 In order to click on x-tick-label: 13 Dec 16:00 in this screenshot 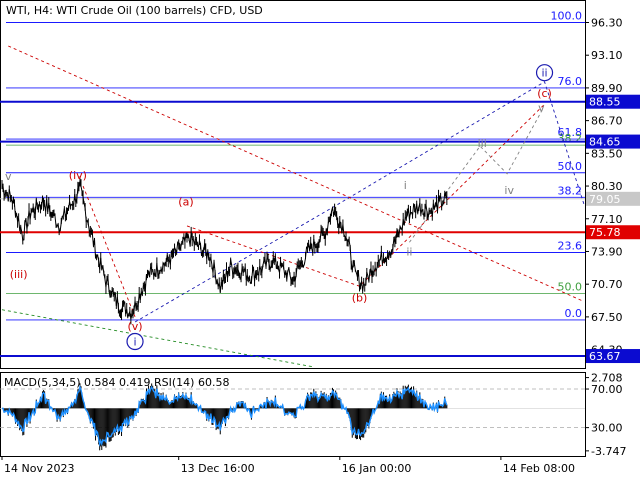, I will do `click(218, 468)`.